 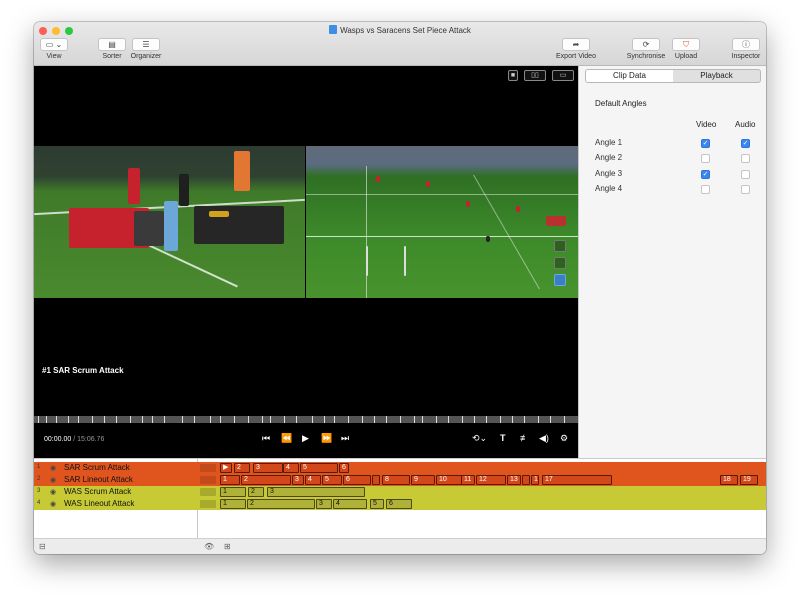 What do you see at coordinates (629, 76) in the screenshot?
I see `tab-clip-data: Clip Data` at bounding box center [629, 76].